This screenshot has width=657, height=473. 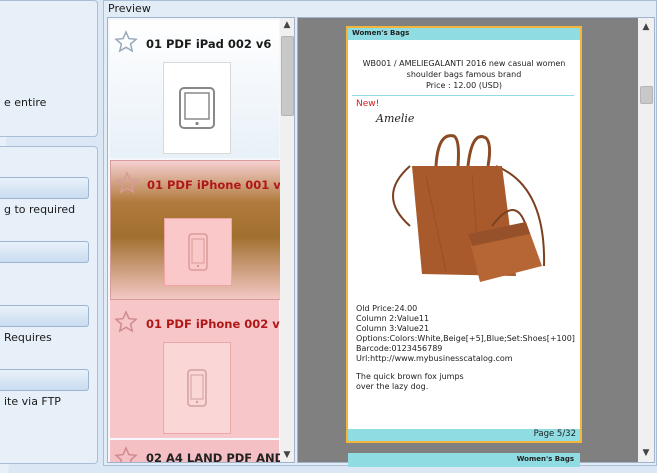 What do you see at coordinates (217, 324) in the screenshot?
I see `template-label: 01 PDF iPhone 002 v6` at bounding box center [217, 324].